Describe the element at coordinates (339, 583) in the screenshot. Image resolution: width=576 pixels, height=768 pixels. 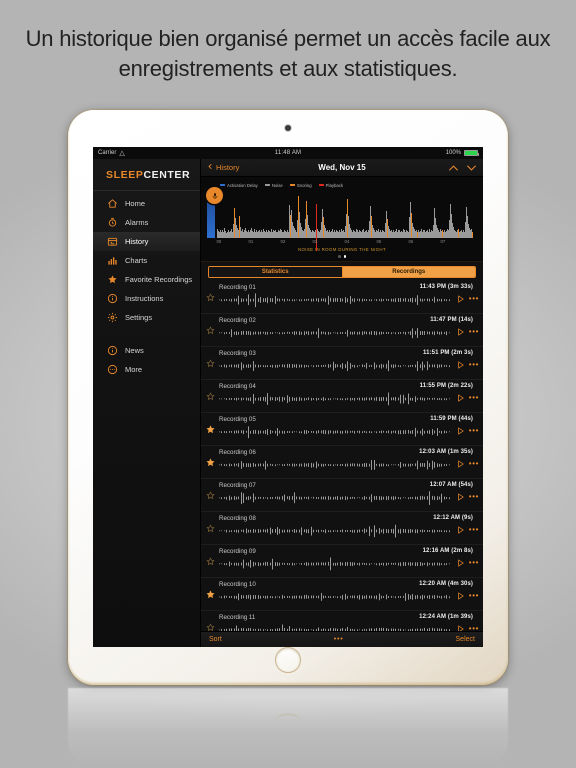
I see `recording-row-header: Recording 10 12:20 AM (4m 30s)` at that location.